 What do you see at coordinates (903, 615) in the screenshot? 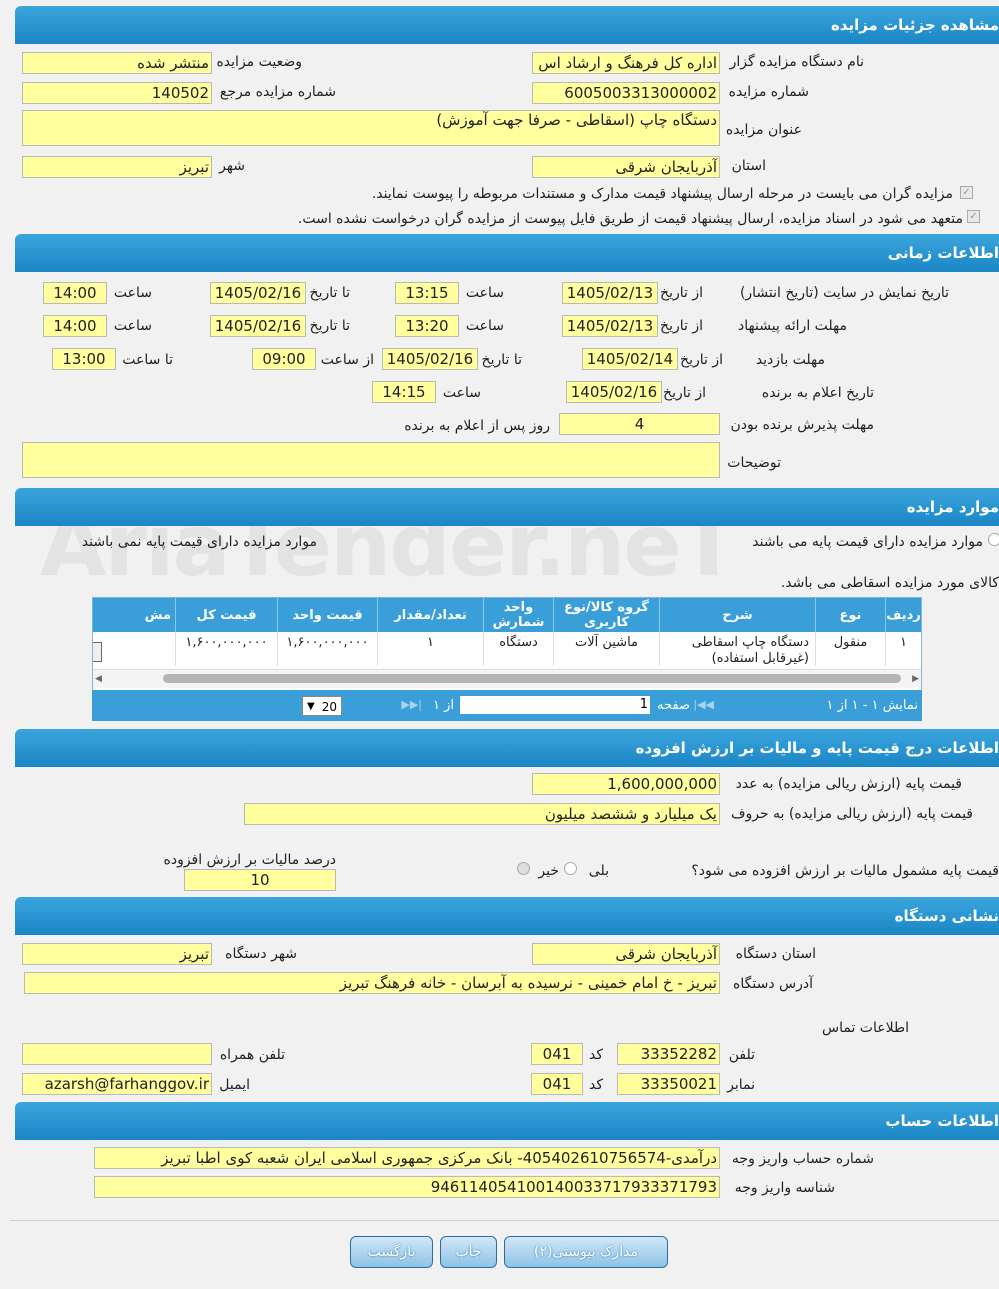
I see `grid-header-row-no: ردیف` at bounding box center [903, 615].